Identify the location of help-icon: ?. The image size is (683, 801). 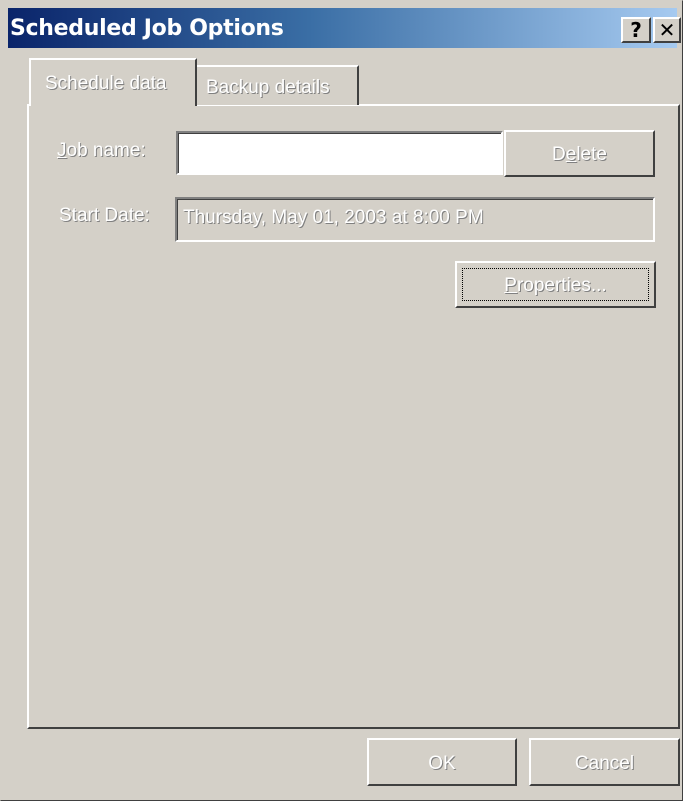
(636, 30).